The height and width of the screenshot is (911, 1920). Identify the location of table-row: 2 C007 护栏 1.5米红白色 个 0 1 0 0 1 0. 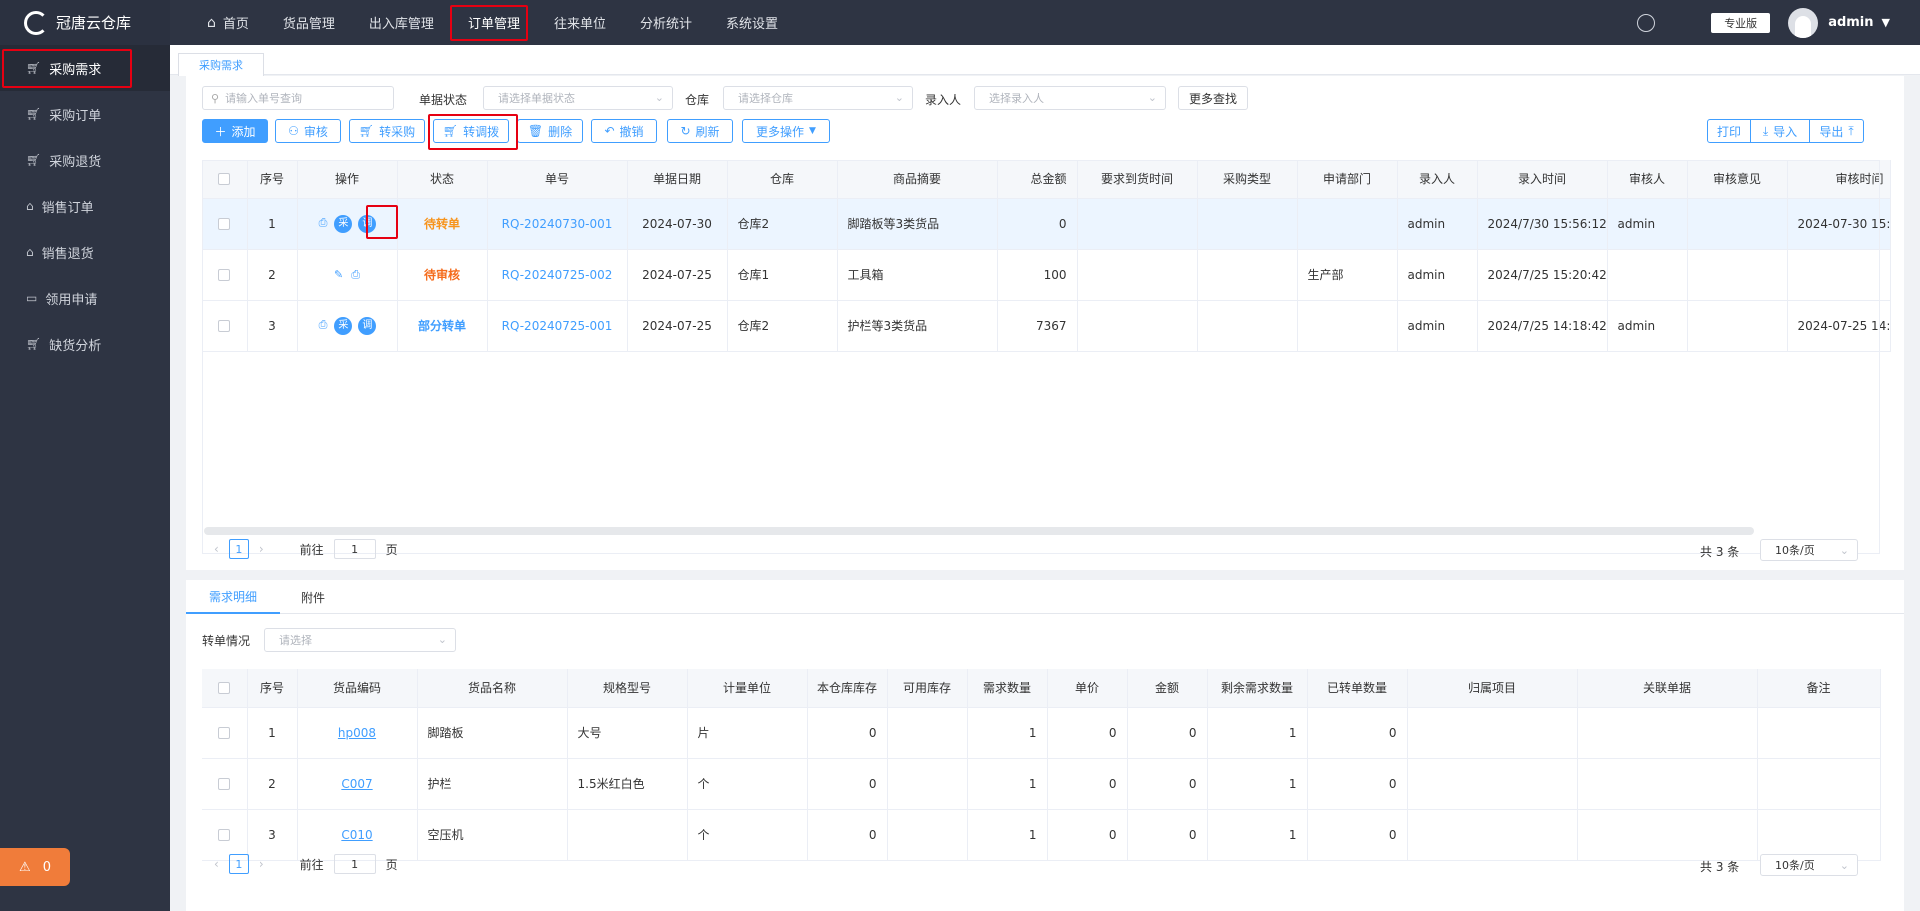
(1041, 784).